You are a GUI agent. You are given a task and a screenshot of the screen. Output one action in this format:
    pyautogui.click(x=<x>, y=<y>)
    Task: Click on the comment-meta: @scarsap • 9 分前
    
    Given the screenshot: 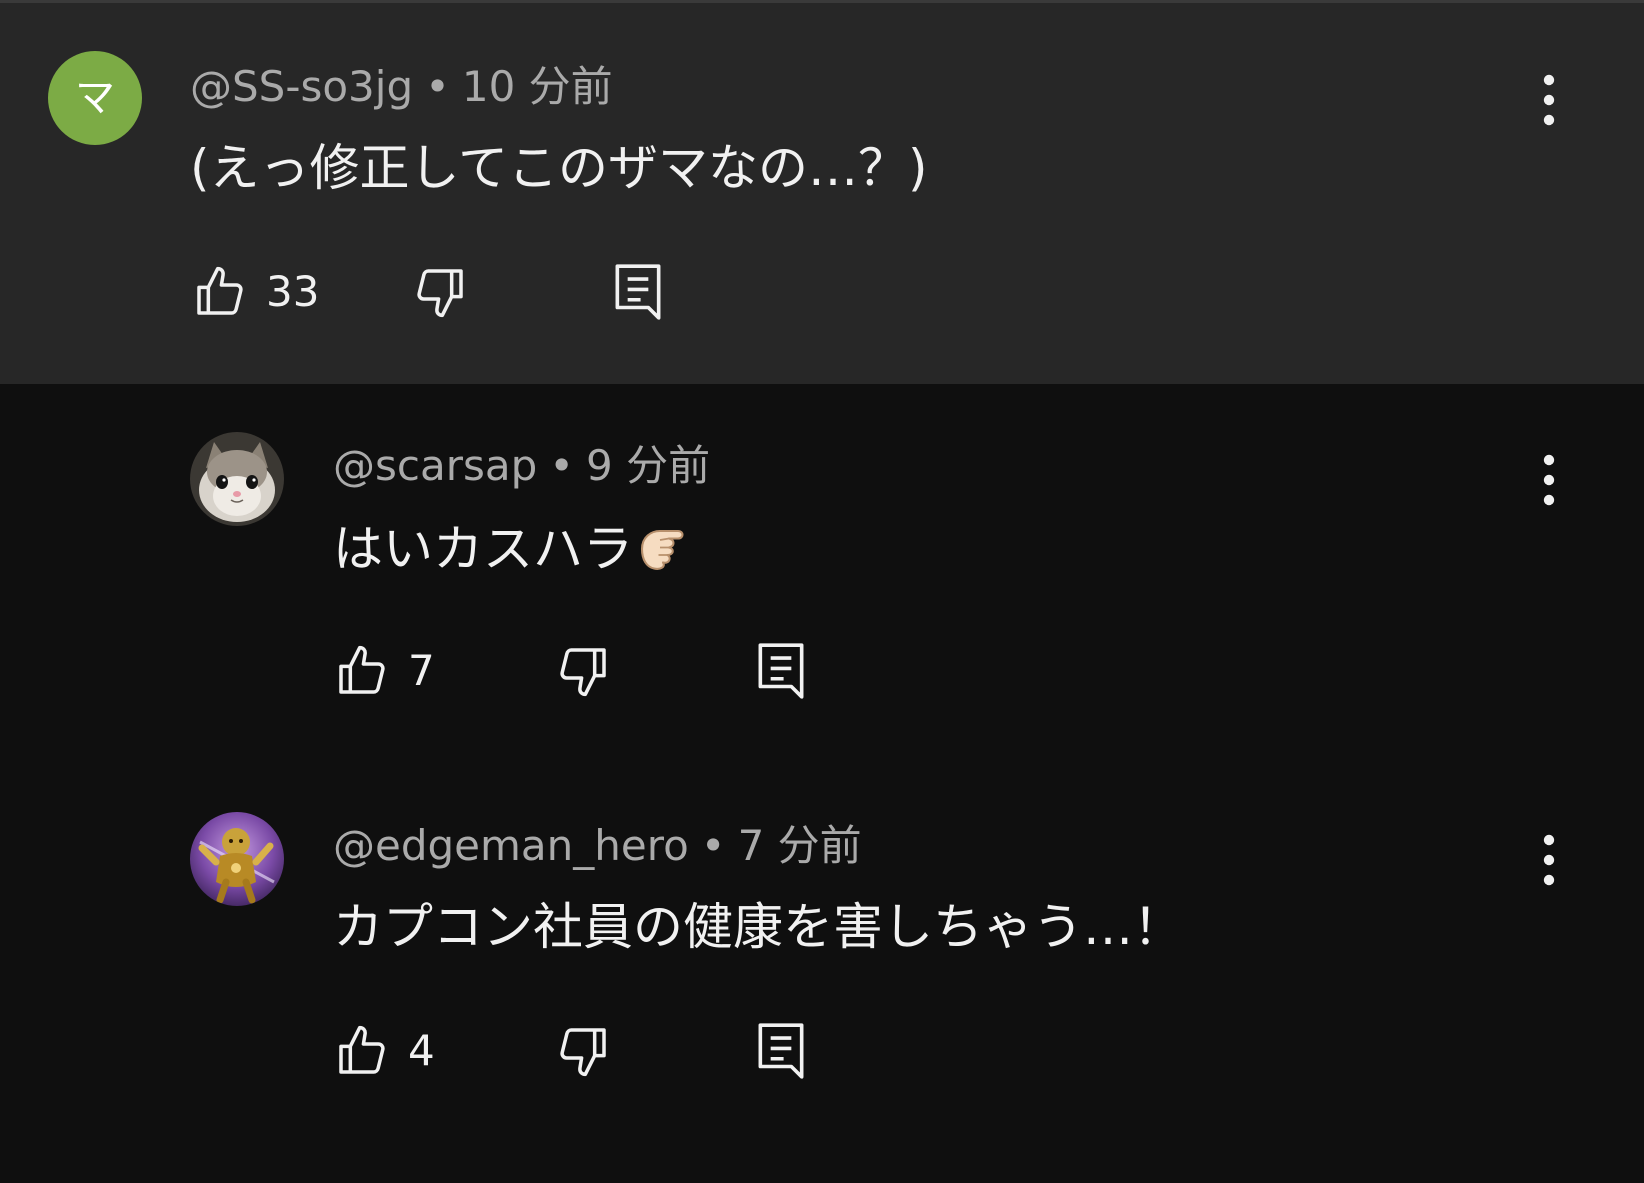 What is the action you would take?
    pyautogui.click(x=521, y=466)
    